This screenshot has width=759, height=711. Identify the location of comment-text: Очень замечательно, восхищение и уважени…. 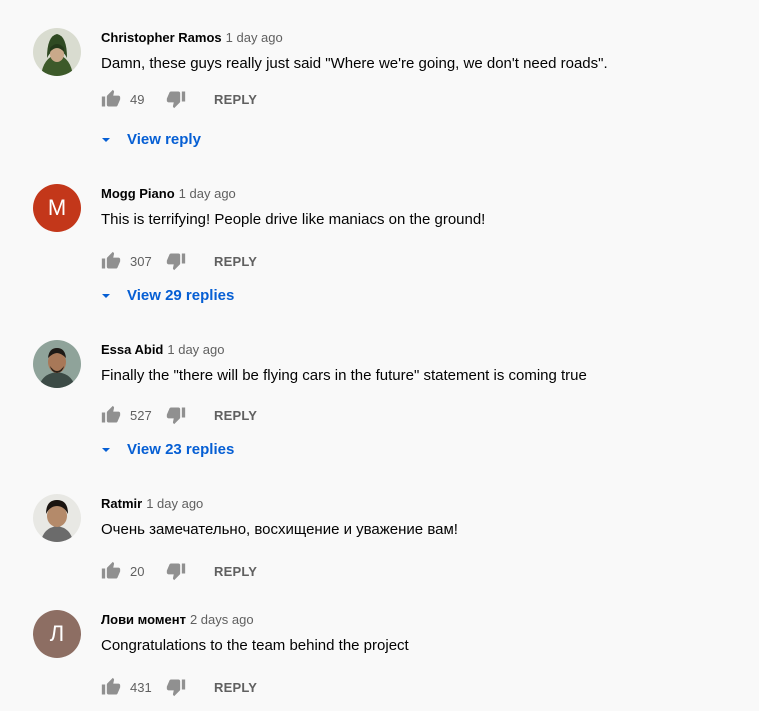
(279, 529).